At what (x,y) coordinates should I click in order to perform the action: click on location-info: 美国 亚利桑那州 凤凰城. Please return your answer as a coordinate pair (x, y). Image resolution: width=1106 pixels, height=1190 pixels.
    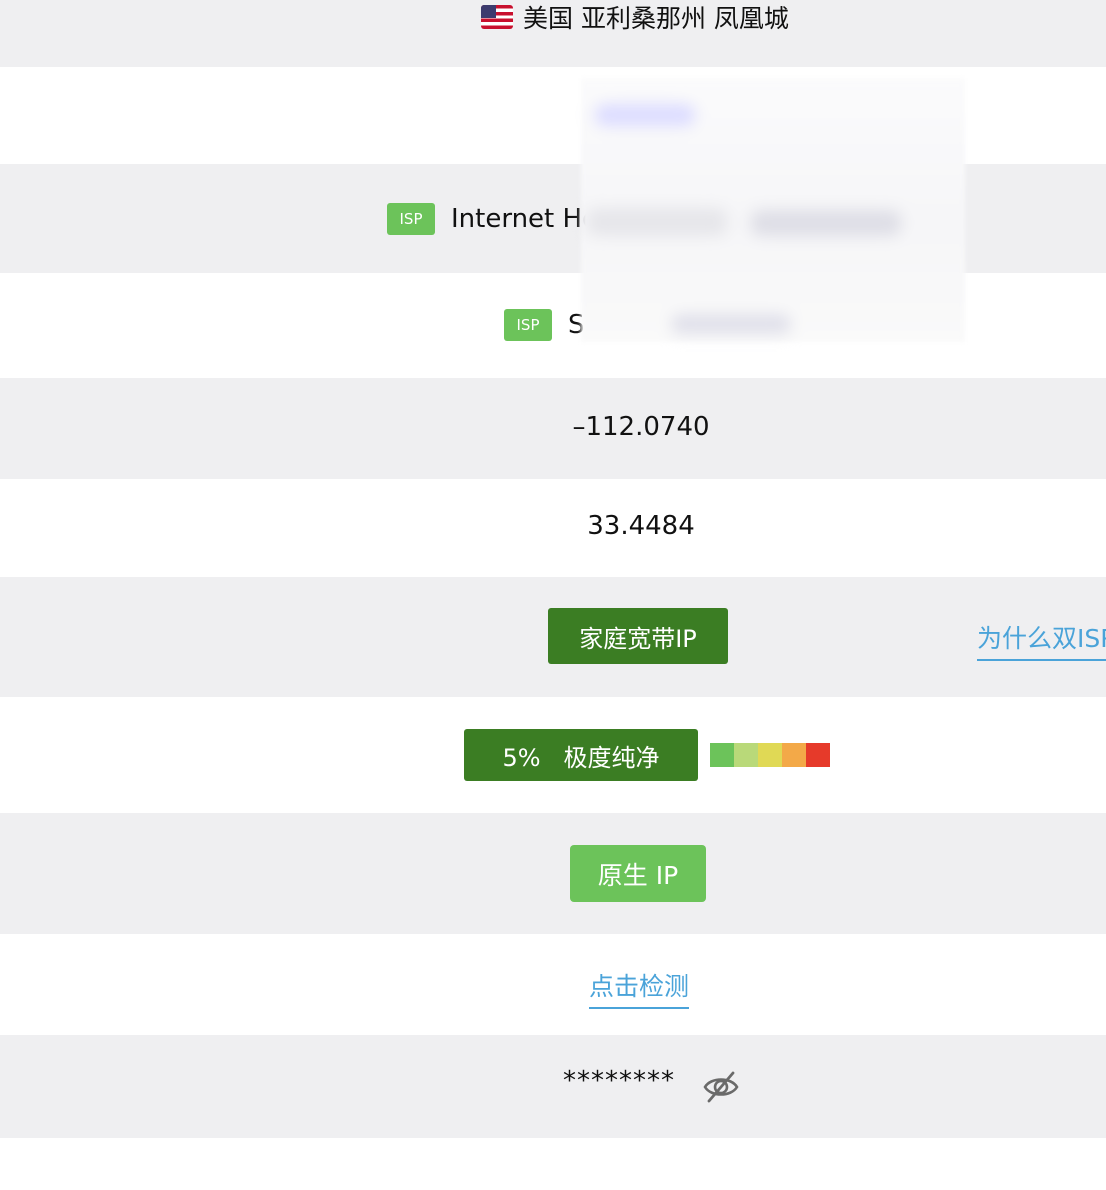
    Looking at the image, I should click on (635, 17).